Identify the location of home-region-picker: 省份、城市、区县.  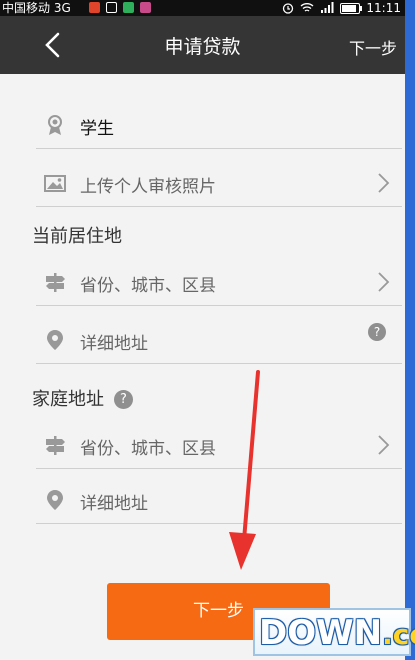
(219, 445).